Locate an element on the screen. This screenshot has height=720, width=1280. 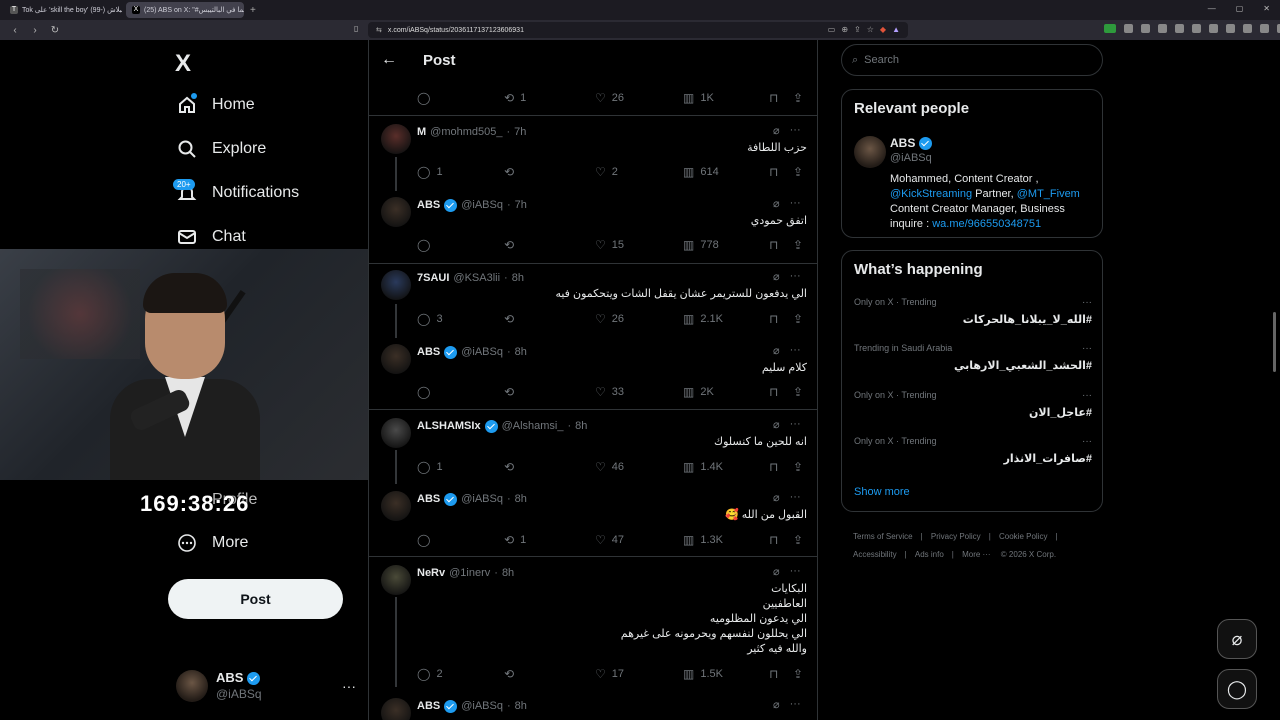
bio-link: wa.me/966550348751 is located at coordinates (986, 224).